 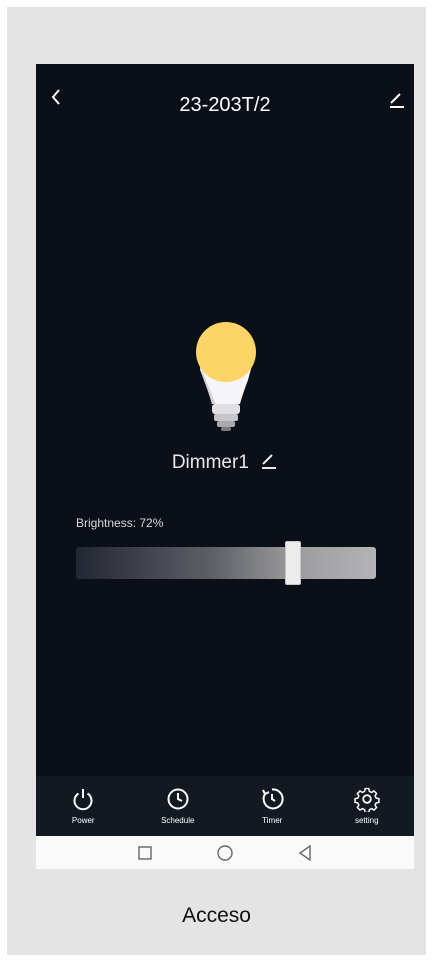 I want to click on brightness-slider, so click(x=226, y=563).